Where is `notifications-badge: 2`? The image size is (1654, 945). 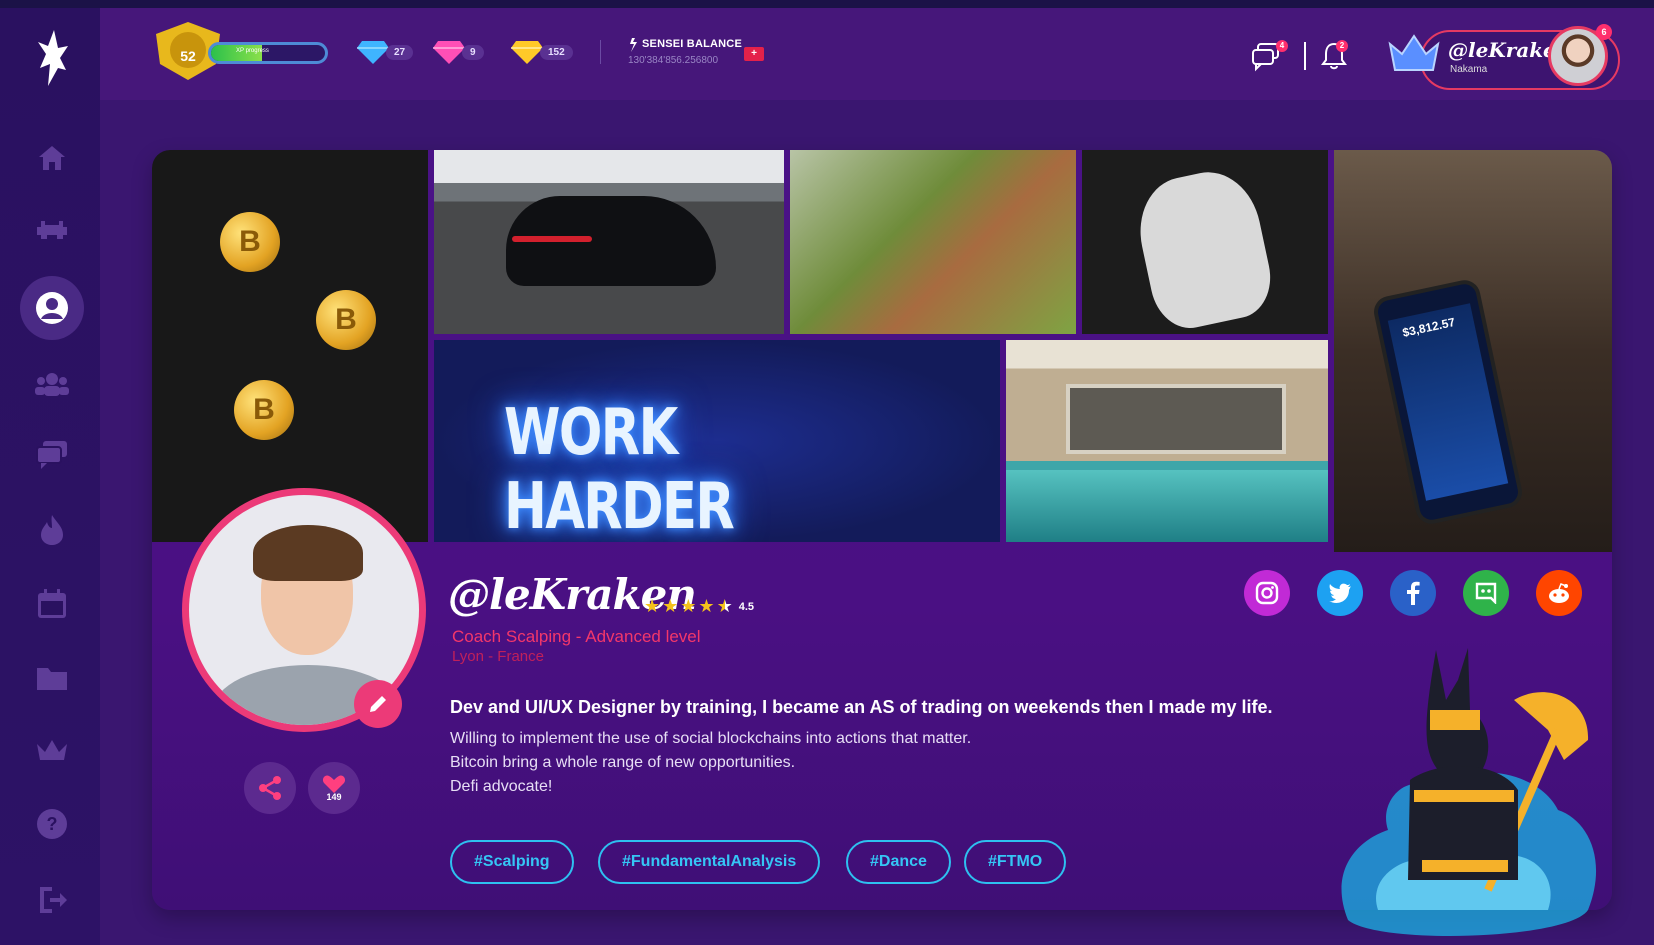
notifications-badge: 2 is located at coordinates (1342, 46).